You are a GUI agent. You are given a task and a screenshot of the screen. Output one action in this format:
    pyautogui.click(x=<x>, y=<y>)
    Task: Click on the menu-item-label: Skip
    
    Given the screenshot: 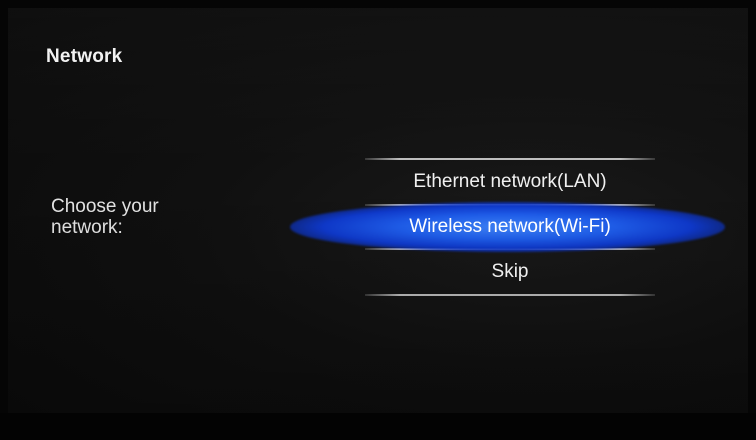 What is the action you would take?
    pyautogui.click(x=510, y=271)
    